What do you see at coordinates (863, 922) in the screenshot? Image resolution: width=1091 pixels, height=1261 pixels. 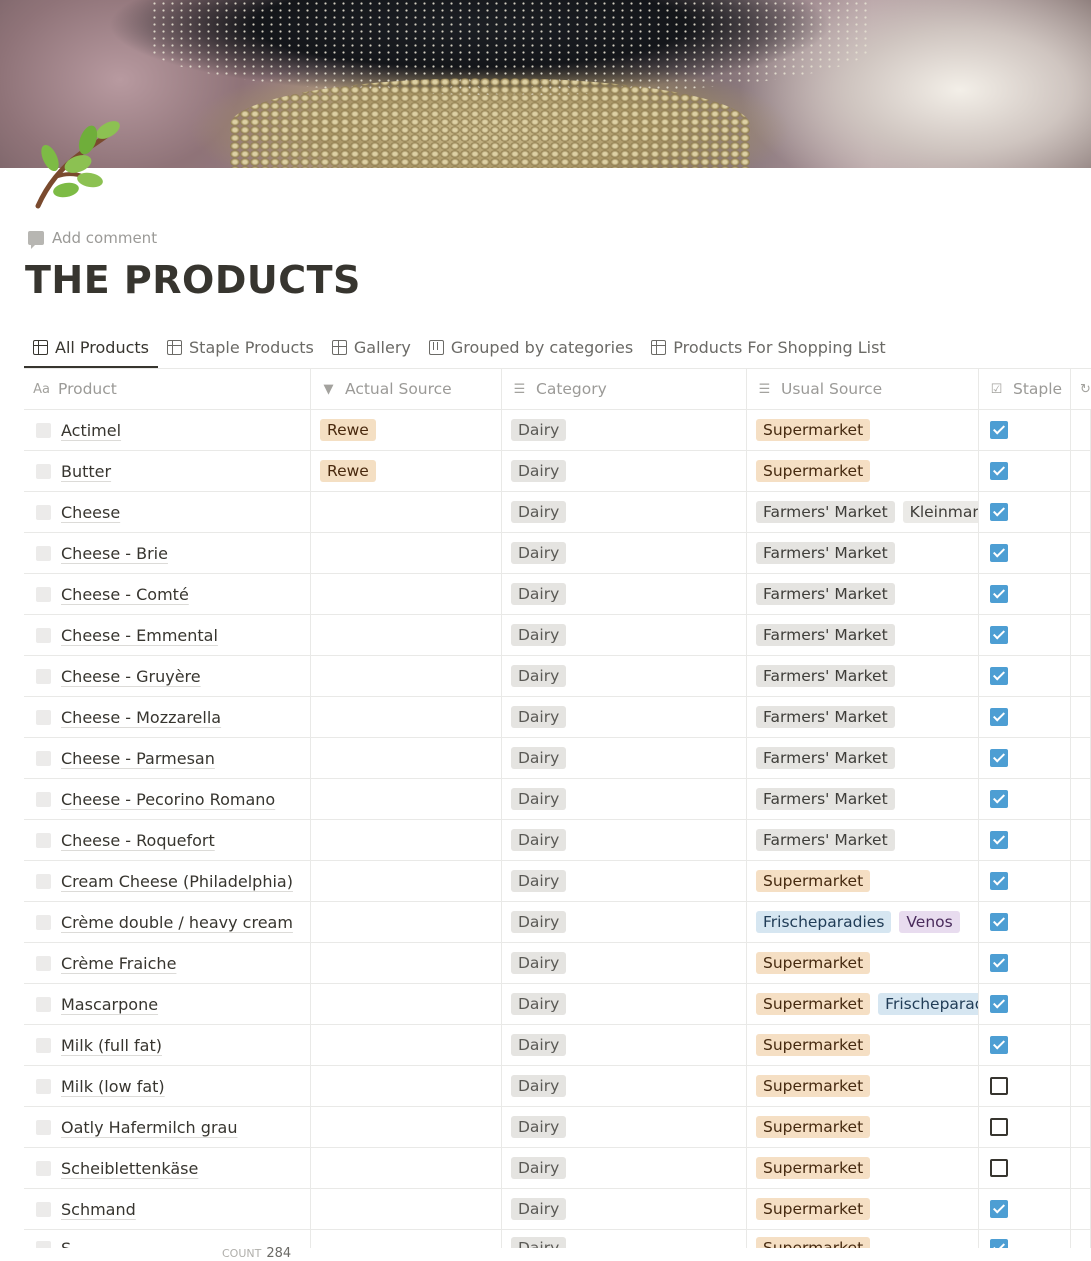 I see `usual-source-cell: Frischeparadies Venos` at bounding box center [863, 922].